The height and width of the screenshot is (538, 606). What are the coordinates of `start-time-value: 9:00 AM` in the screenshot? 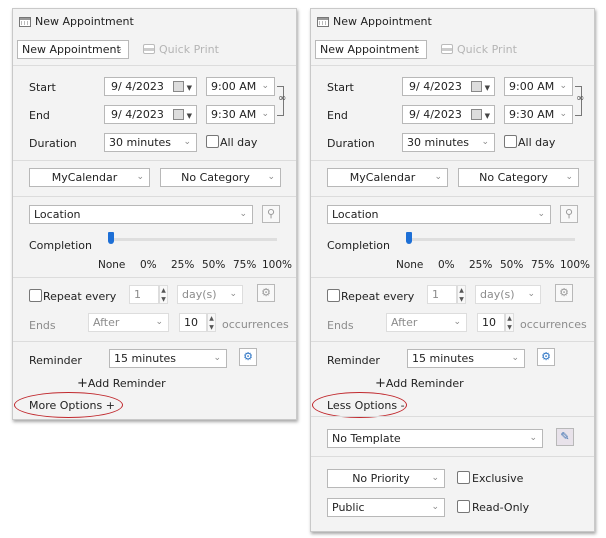 It's located at (234, 86).